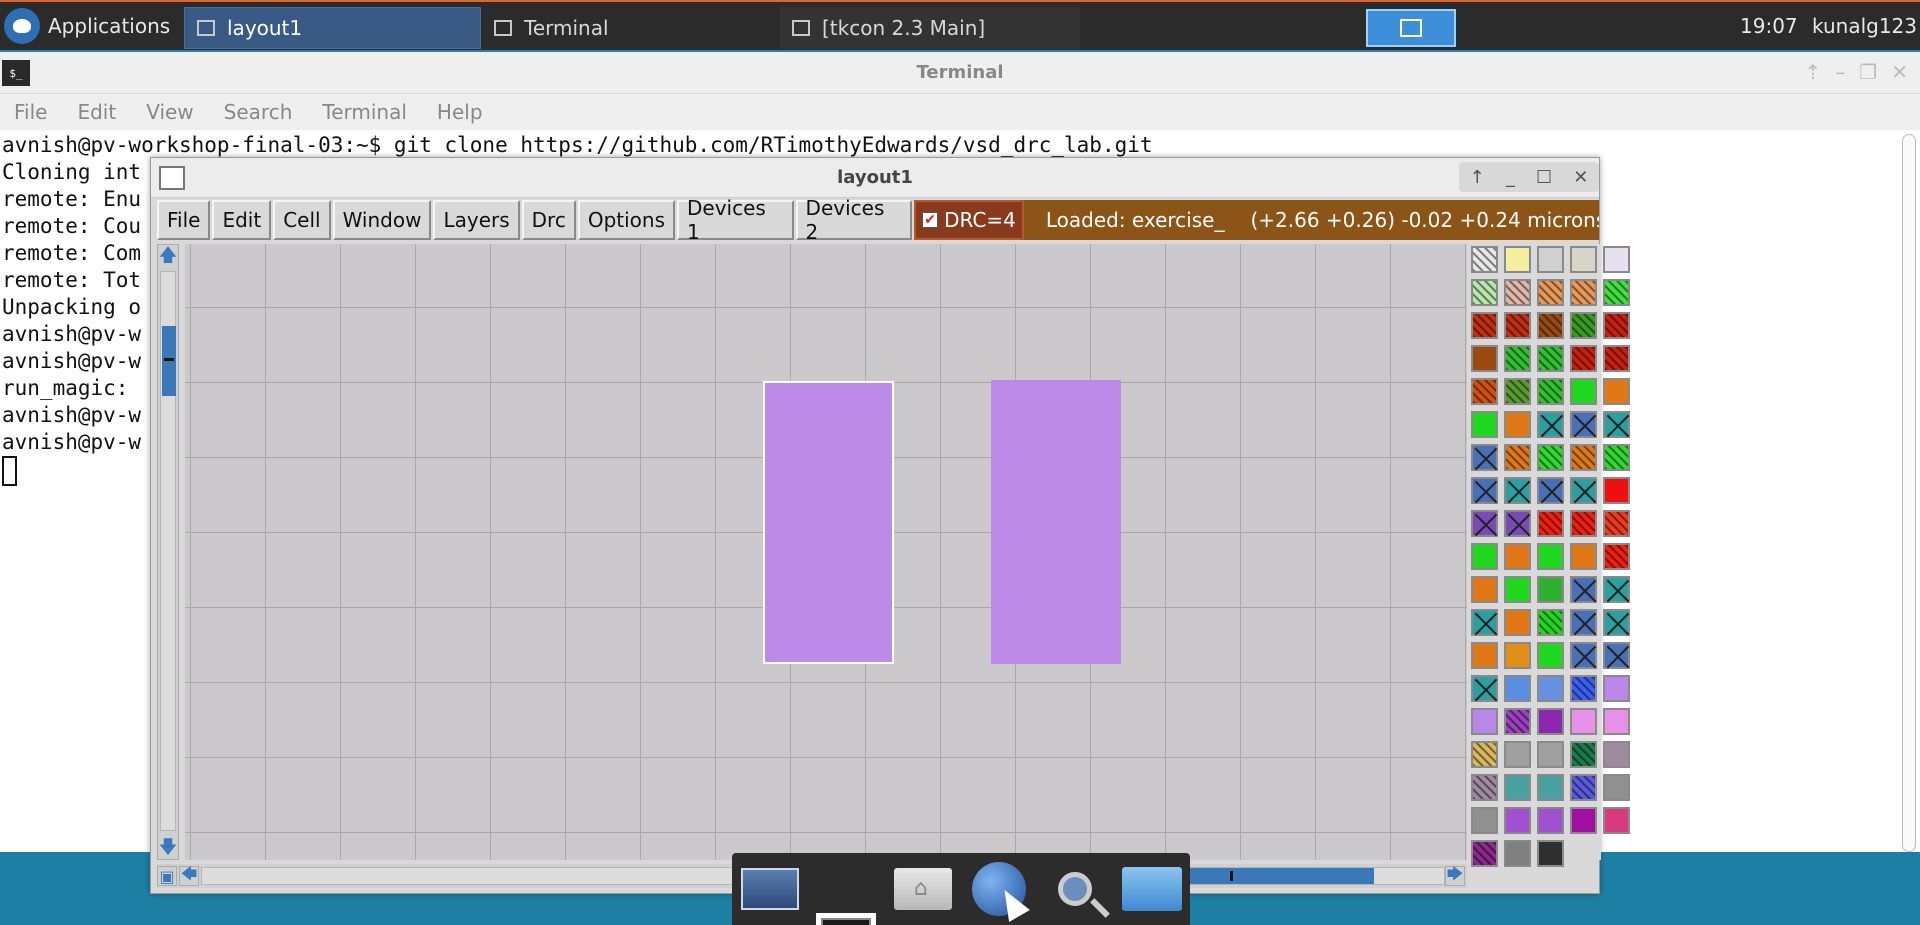 The image size is (1920, 925). I want to click on menu-window: Window, so click(382, 220).